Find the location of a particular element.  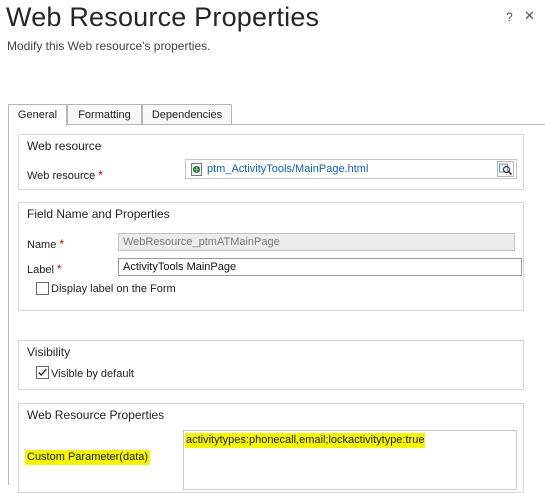

web-resource-label-text: Web resource is located at coordinates (61, 176).